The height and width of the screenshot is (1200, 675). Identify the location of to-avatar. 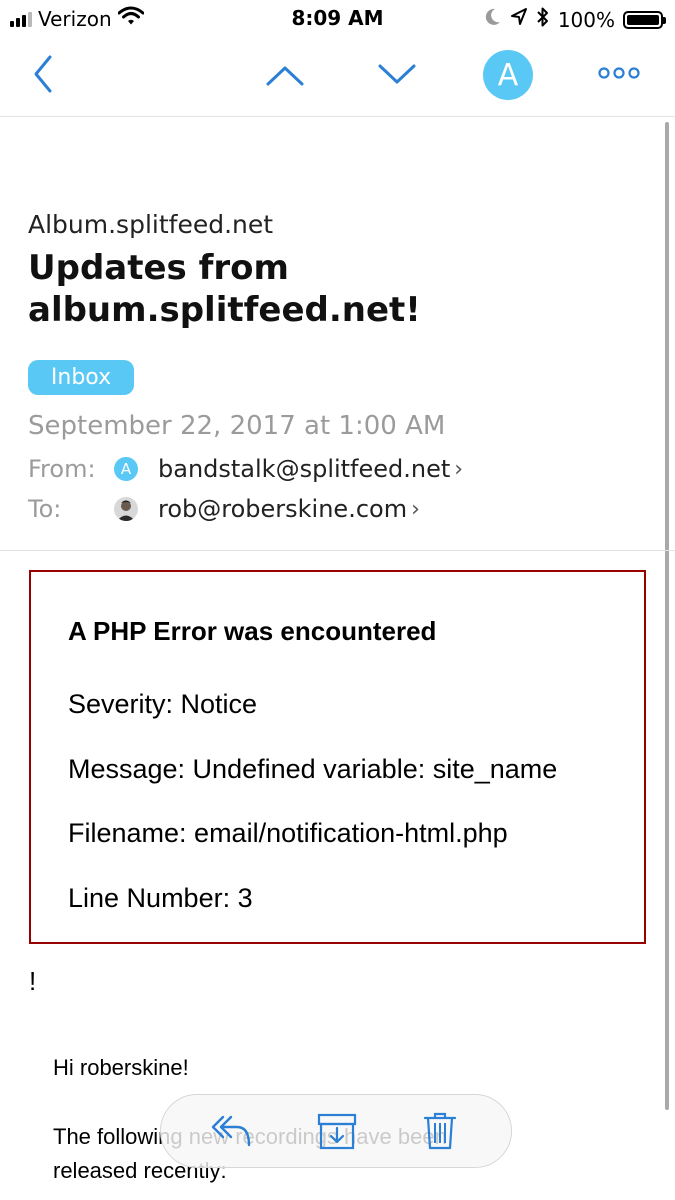
(126, 509).